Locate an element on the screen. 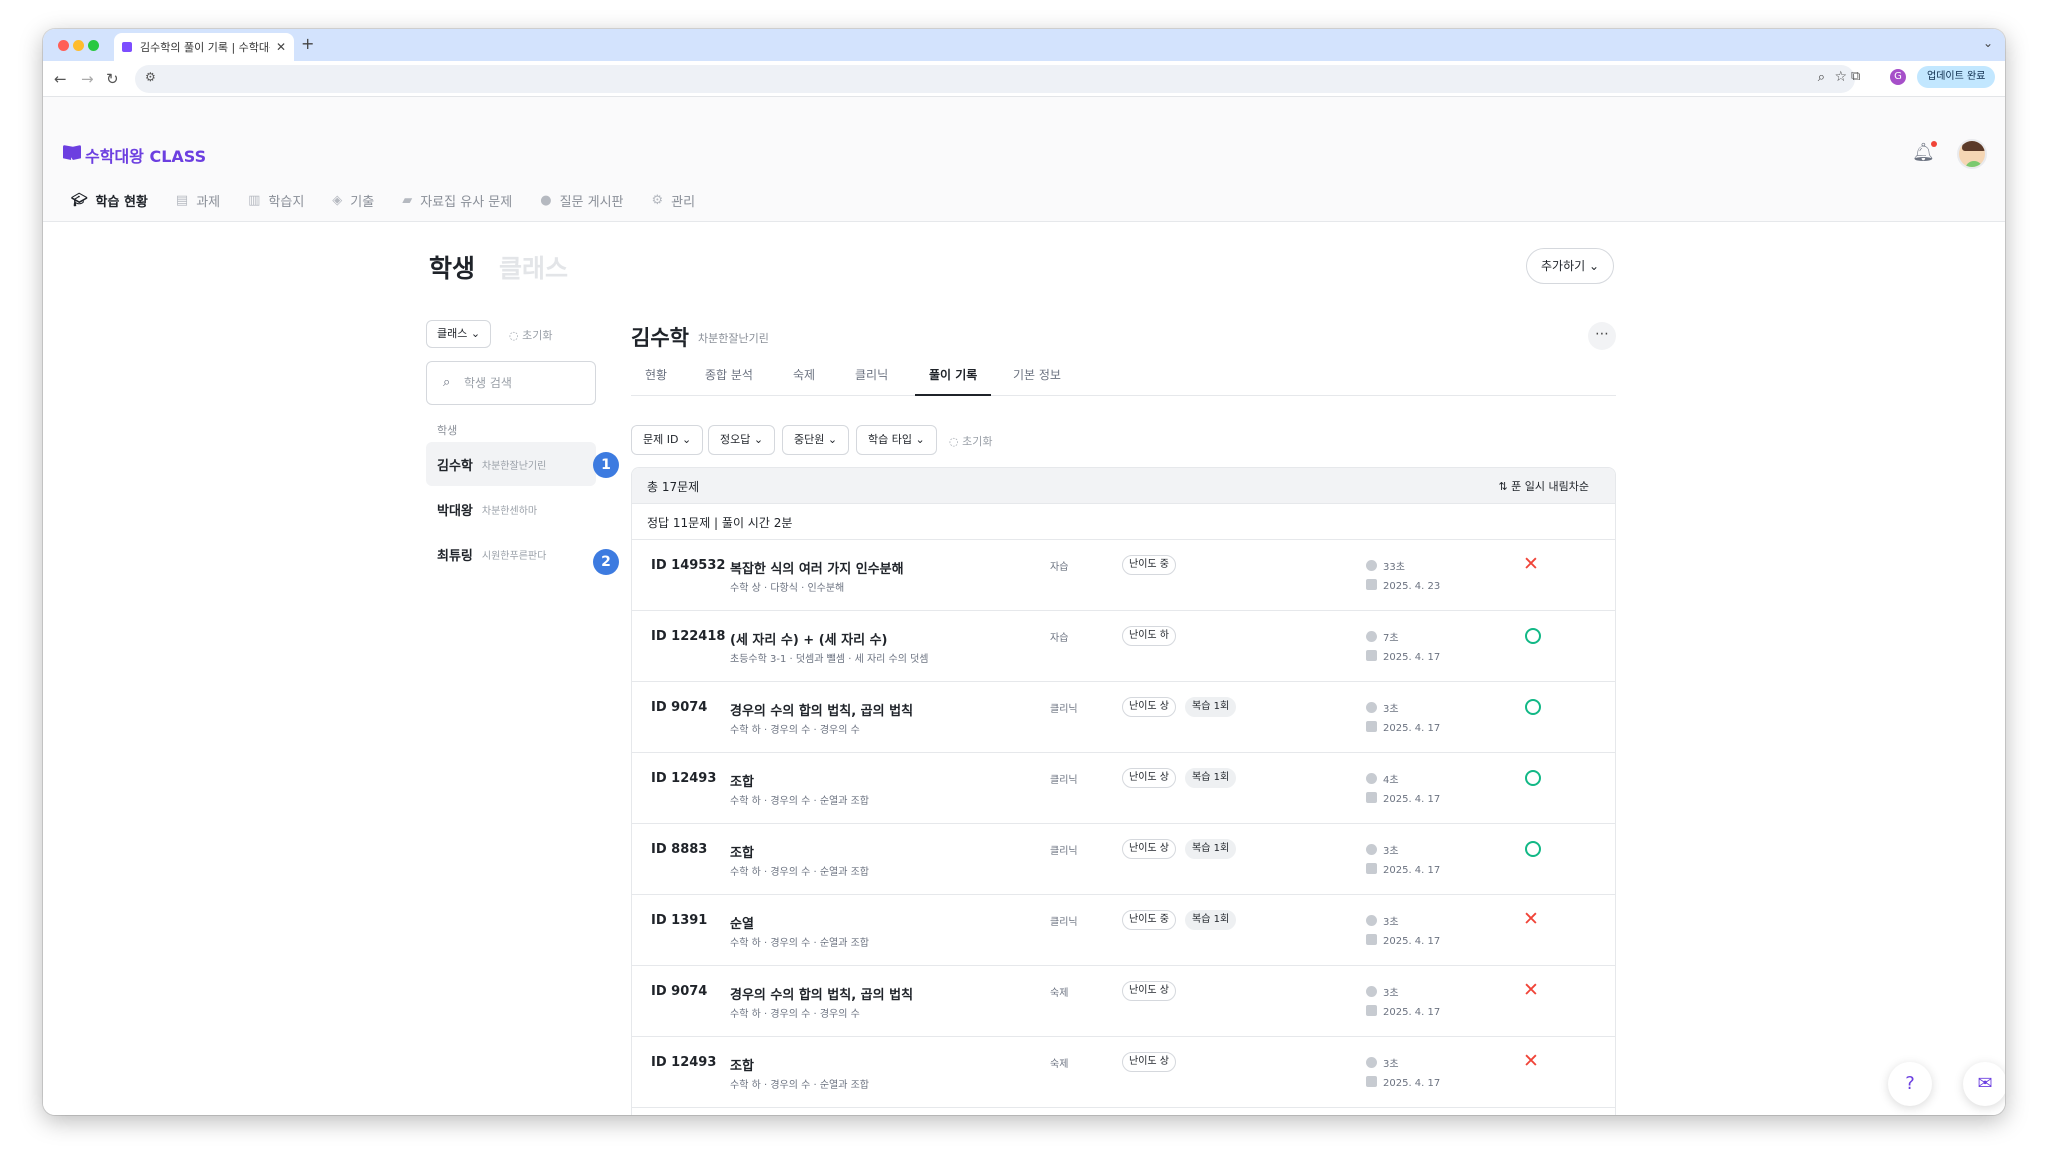  problem-path: 수학 하 · 경우의 수 · 순열과 조합 is located at coordinates (800, 872).